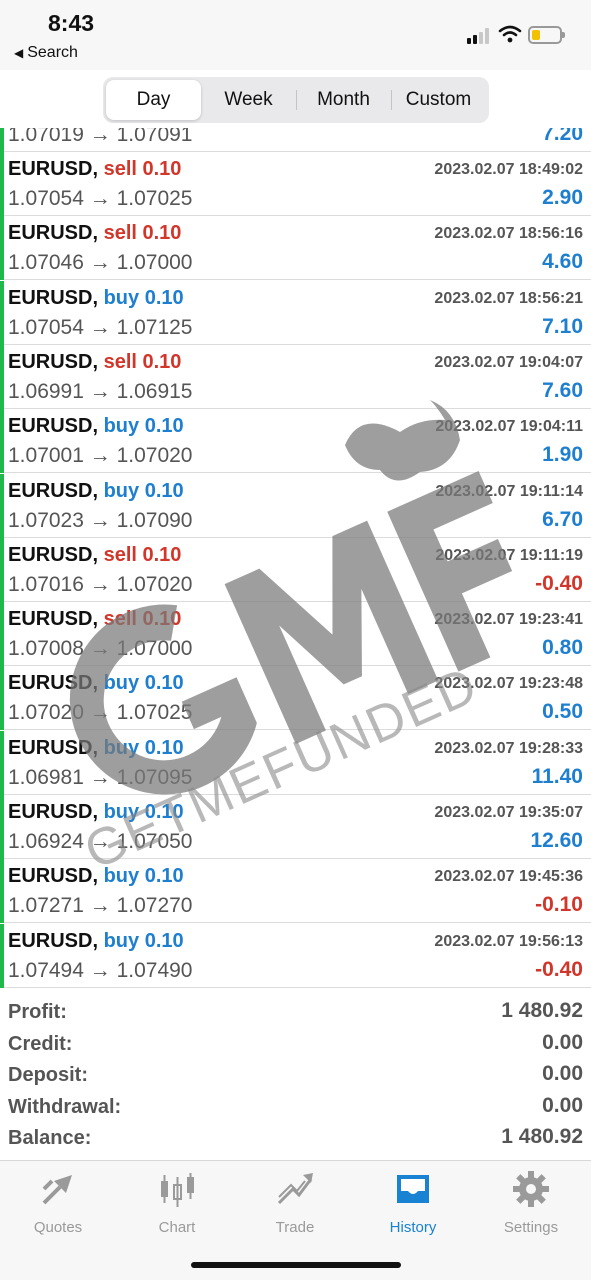 The image size is (591, 1280). Describe the element at coordinates (37, 1012) in the screenshot. I see `summary-label: Profit:` at that location.